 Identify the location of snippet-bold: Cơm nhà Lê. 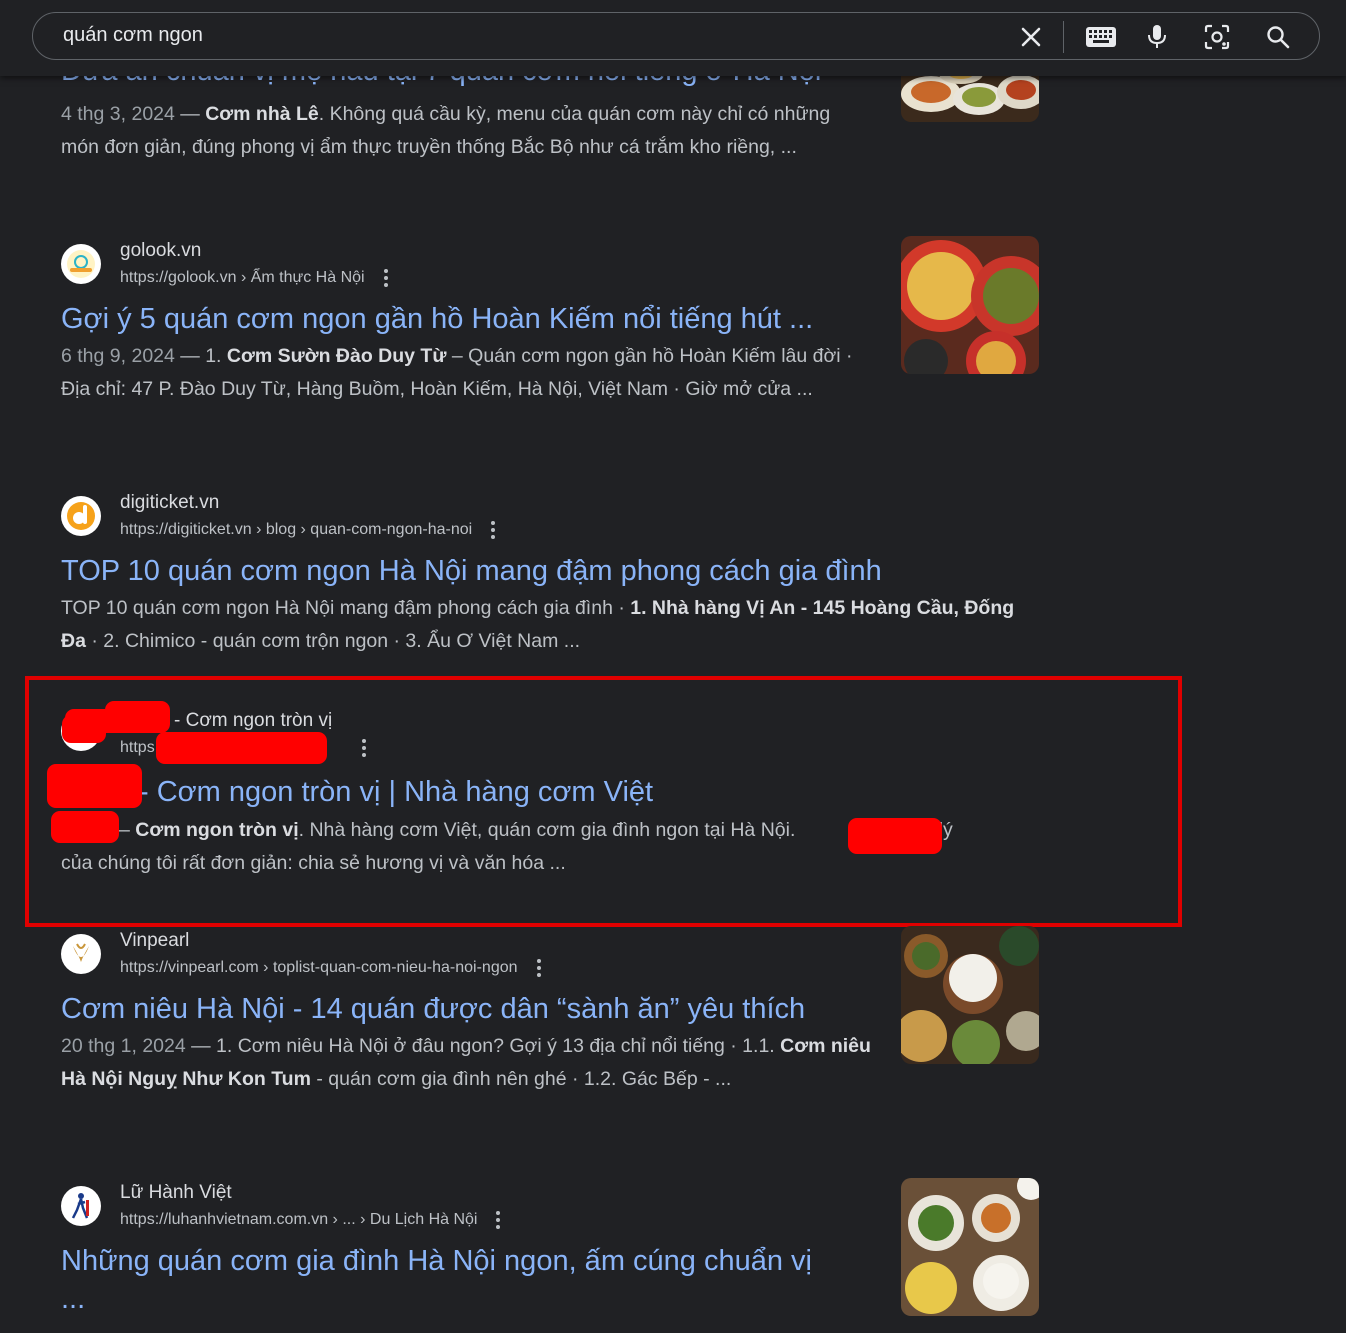
(262, 114).